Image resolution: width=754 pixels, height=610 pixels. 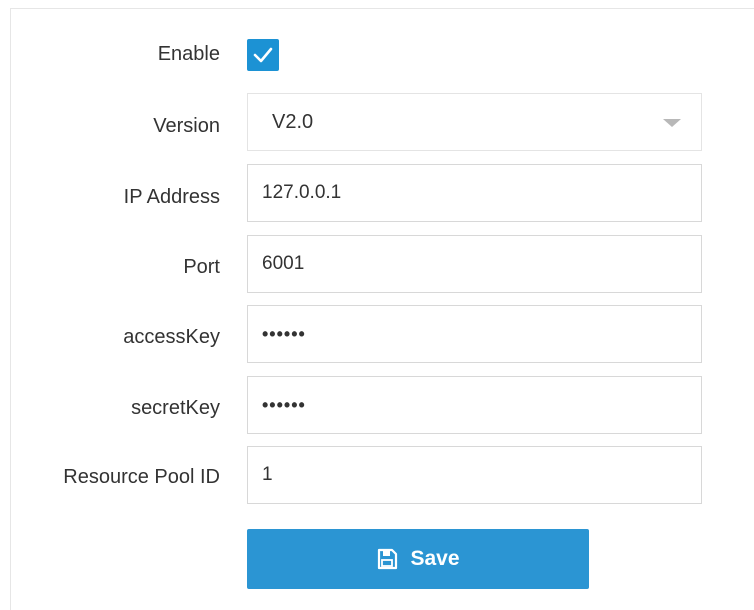 What do you see at coordinates (175, 408) in the screenshot?
I see `secret-key-label: secretKey` at bounding box center [175, 408].